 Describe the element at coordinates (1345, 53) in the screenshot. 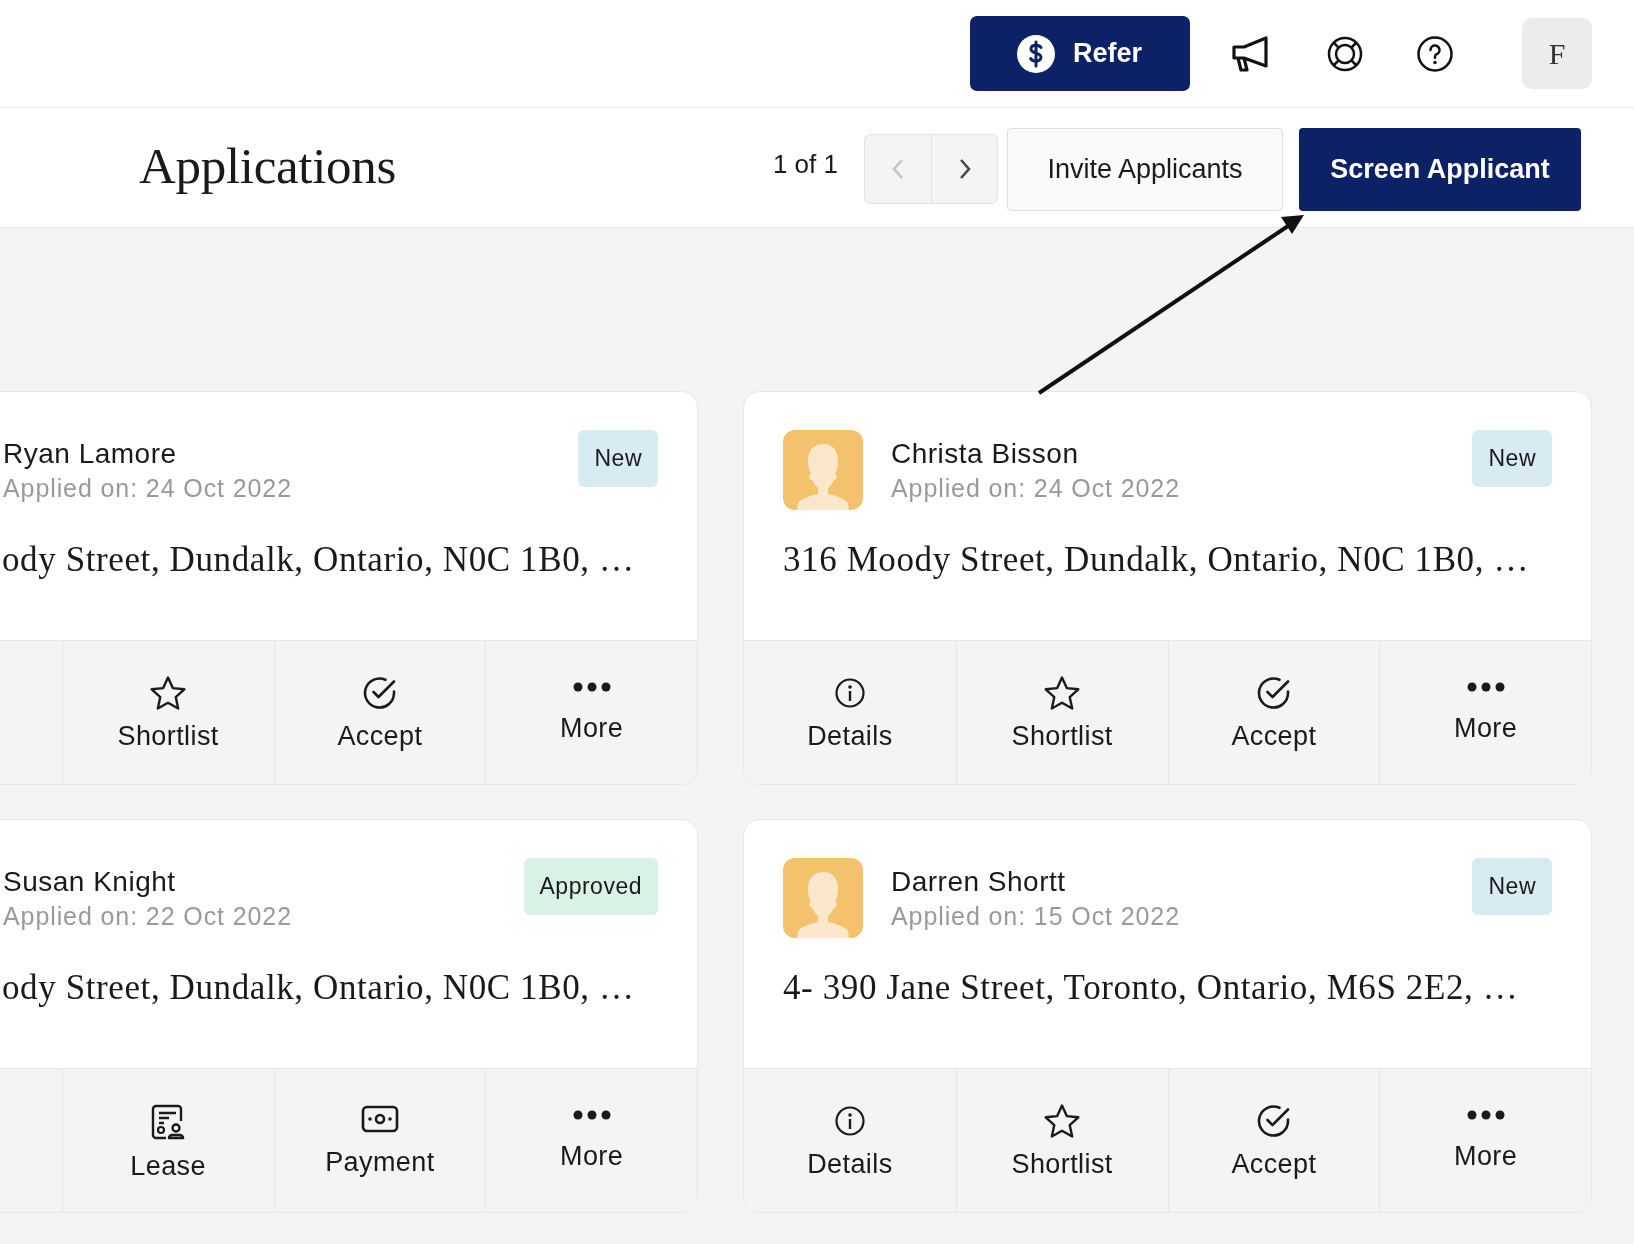

I see `lifebuoy-icon` at that location.